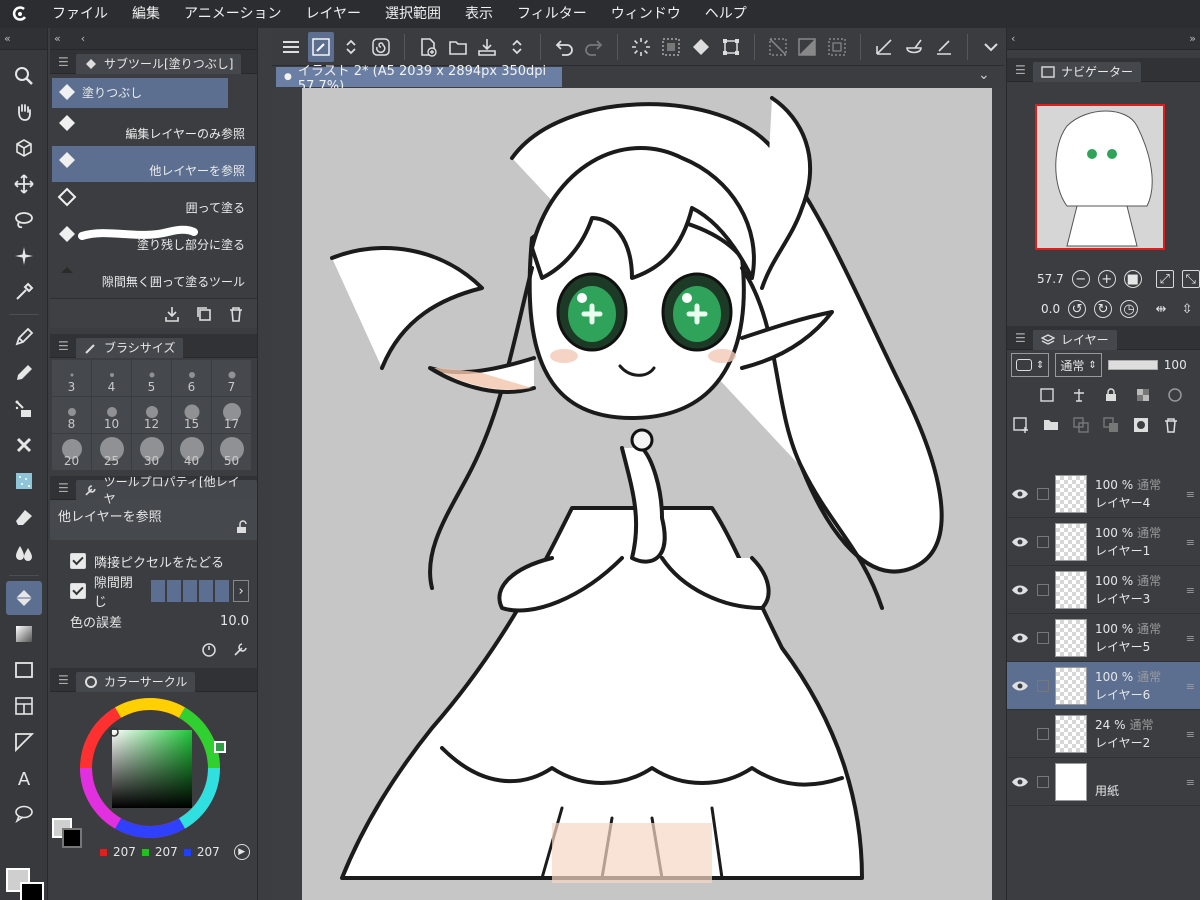 Image resolution: width=1200 pixels, height=900 pixels. What do you see at coordinates (1103, 590) in the screenshot?
I see `layer-row: 100 % 通常 レイヤー3 ≡` at bounding box center [1103, 590].